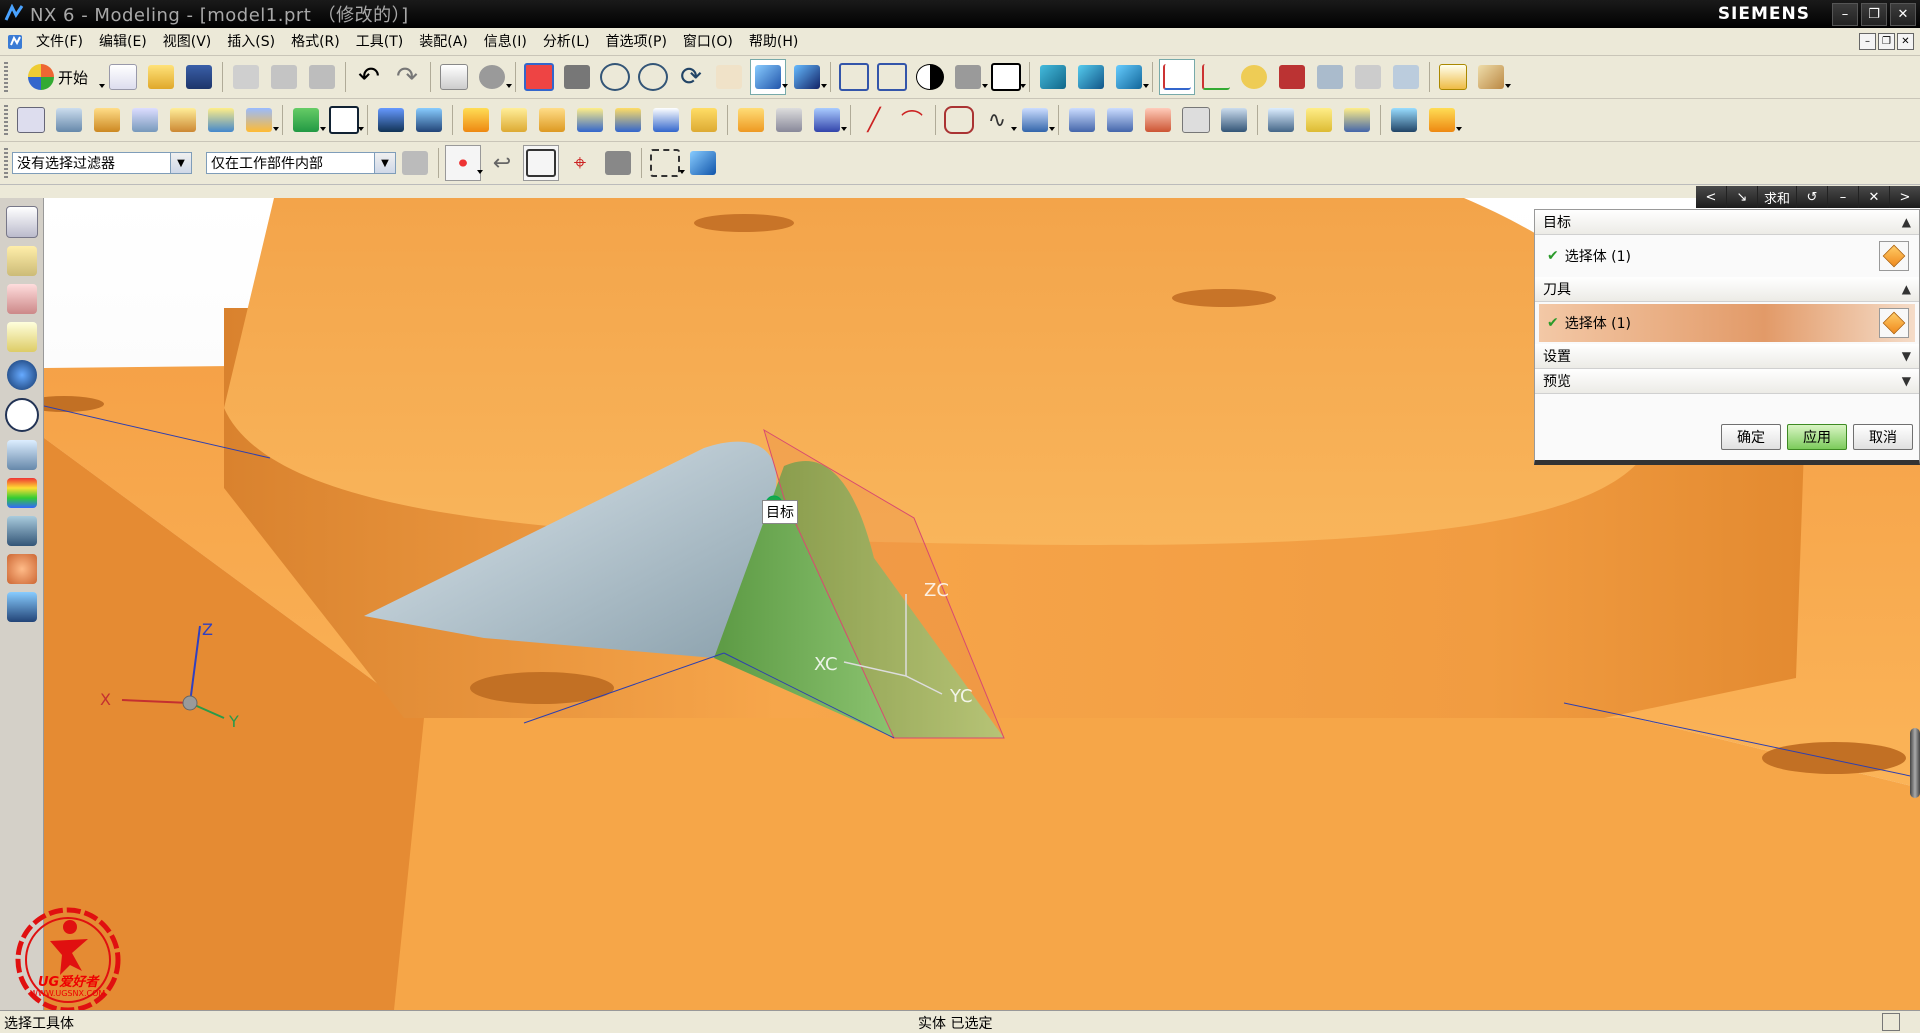 Image resolution: width=1920 pixels, height=1033 pixels. What do you see at coordinates (145, 120) in the screenshot?
I see `sweep-button` at bounding box center [145, 120].